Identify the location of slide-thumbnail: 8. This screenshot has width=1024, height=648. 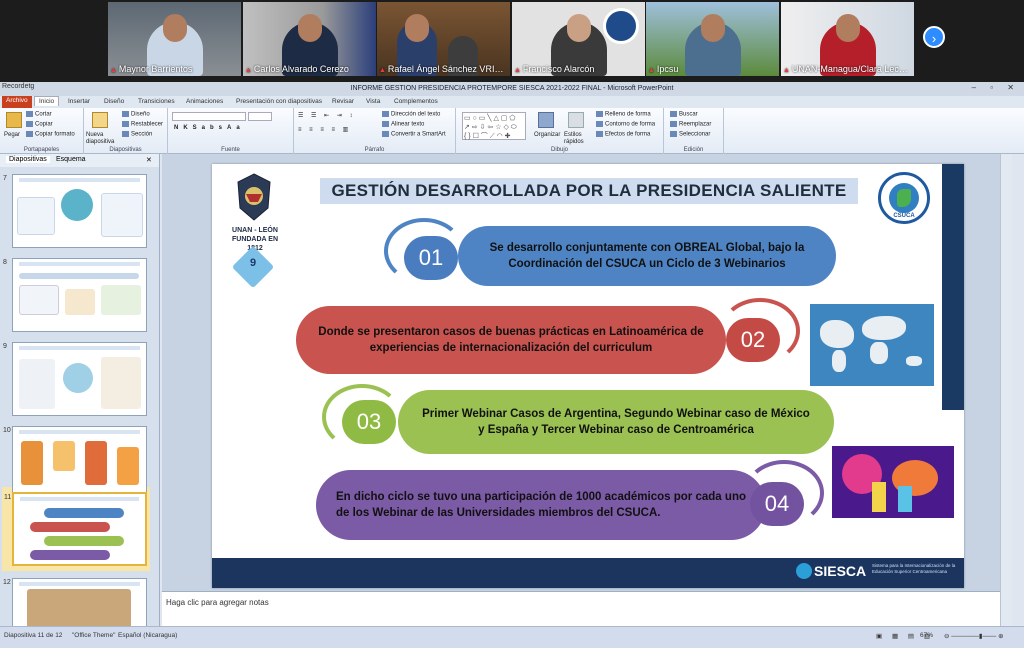
(75, 295).